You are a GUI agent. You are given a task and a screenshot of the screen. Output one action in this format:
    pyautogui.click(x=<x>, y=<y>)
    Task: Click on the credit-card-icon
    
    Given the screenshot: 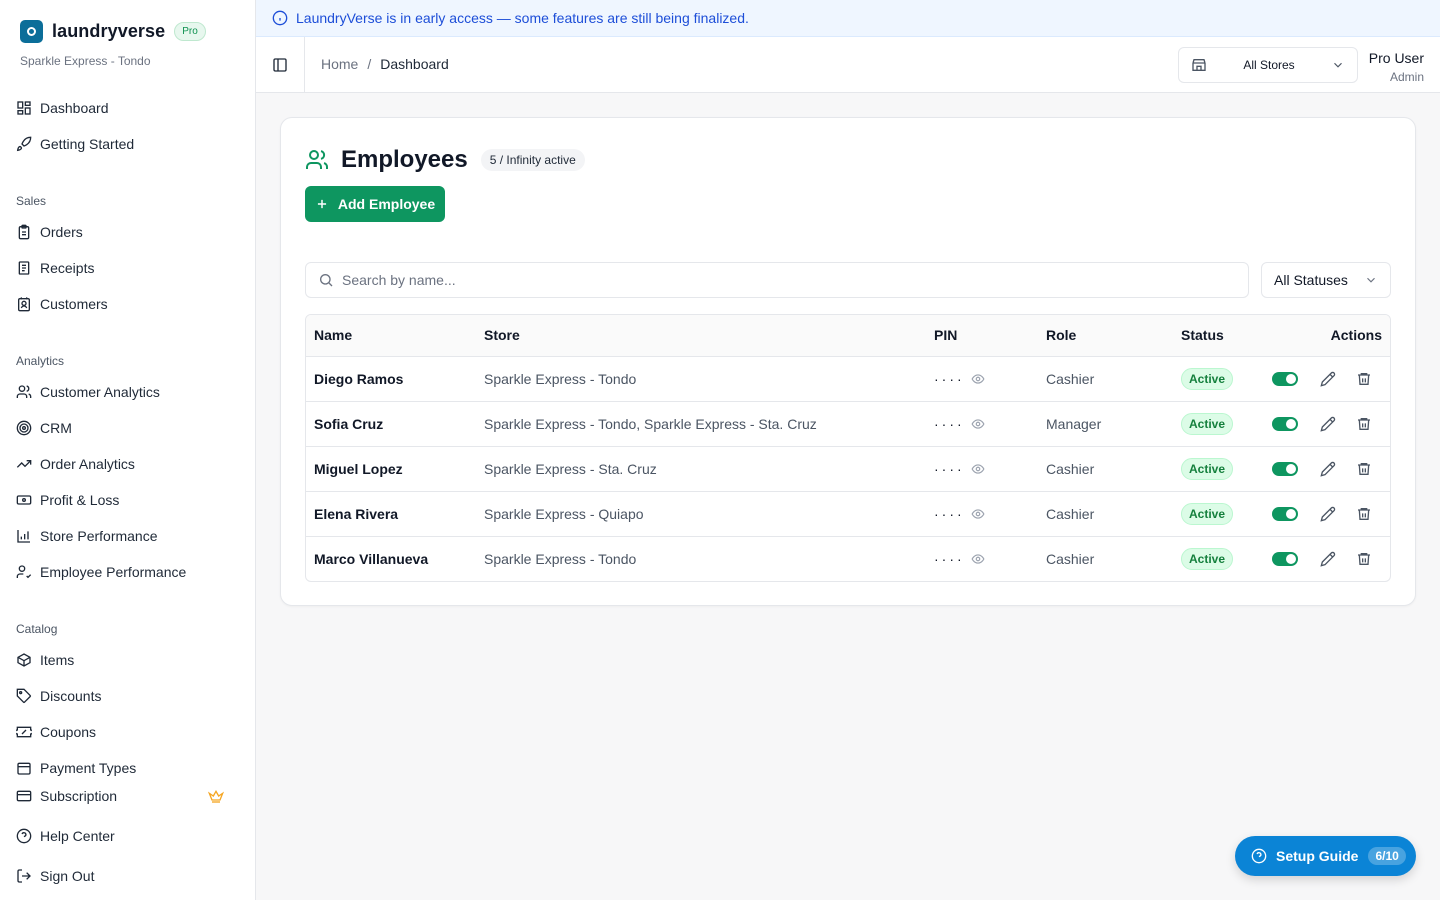 What is the action you would take?
    pyautogui.click(x=24, y=796)
    